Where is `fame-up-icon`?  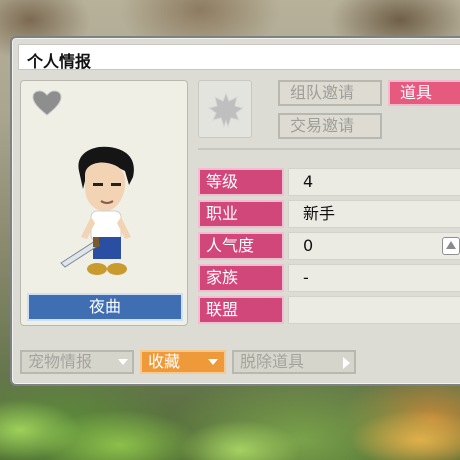 fame-up-icon is located at coordinates (451, 245).